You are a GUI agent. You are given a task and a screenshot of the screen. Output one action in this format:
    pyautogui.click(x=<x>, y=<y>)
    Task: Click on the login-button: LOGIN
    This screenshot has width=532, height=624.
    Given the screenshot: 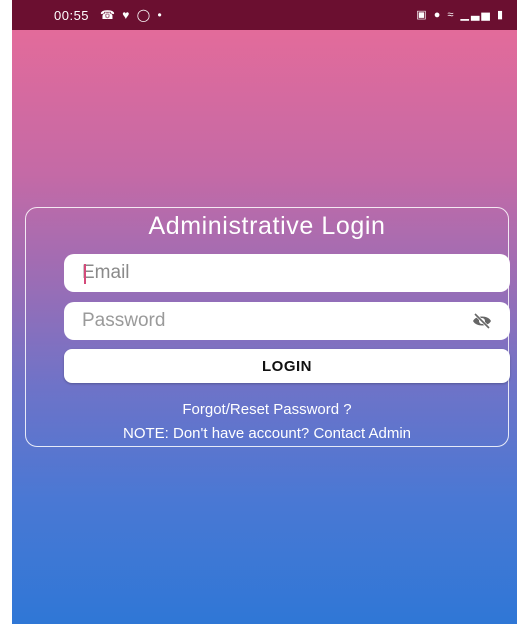 What is the action you would take?
    pyautogui.click(x=287, y=366)
    